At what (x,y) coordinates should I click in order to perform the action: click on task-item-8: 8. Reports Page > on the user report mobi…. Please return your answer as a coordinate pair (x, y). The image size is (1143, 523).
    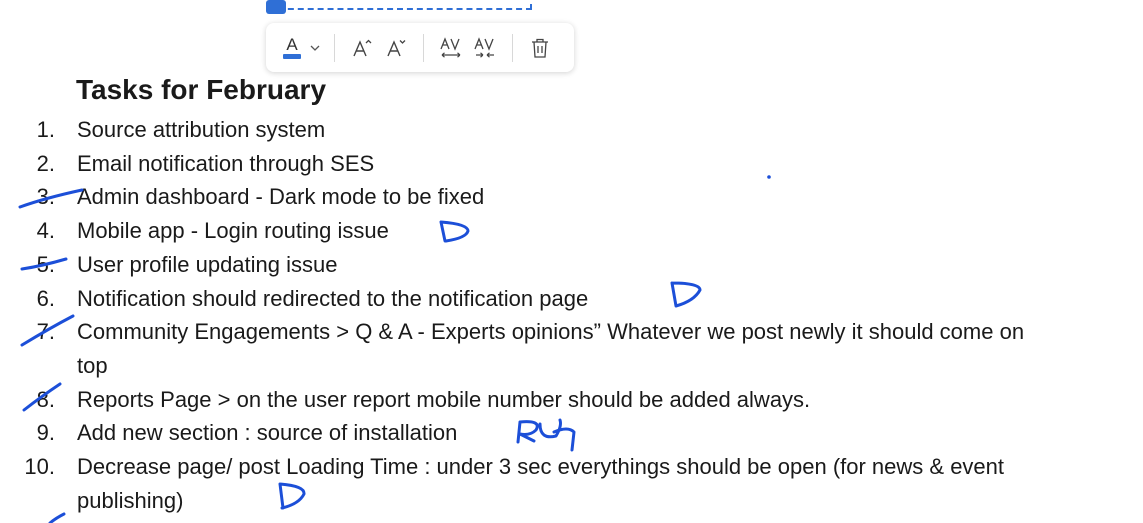
    Looking at the image, I should click on (550, 400).